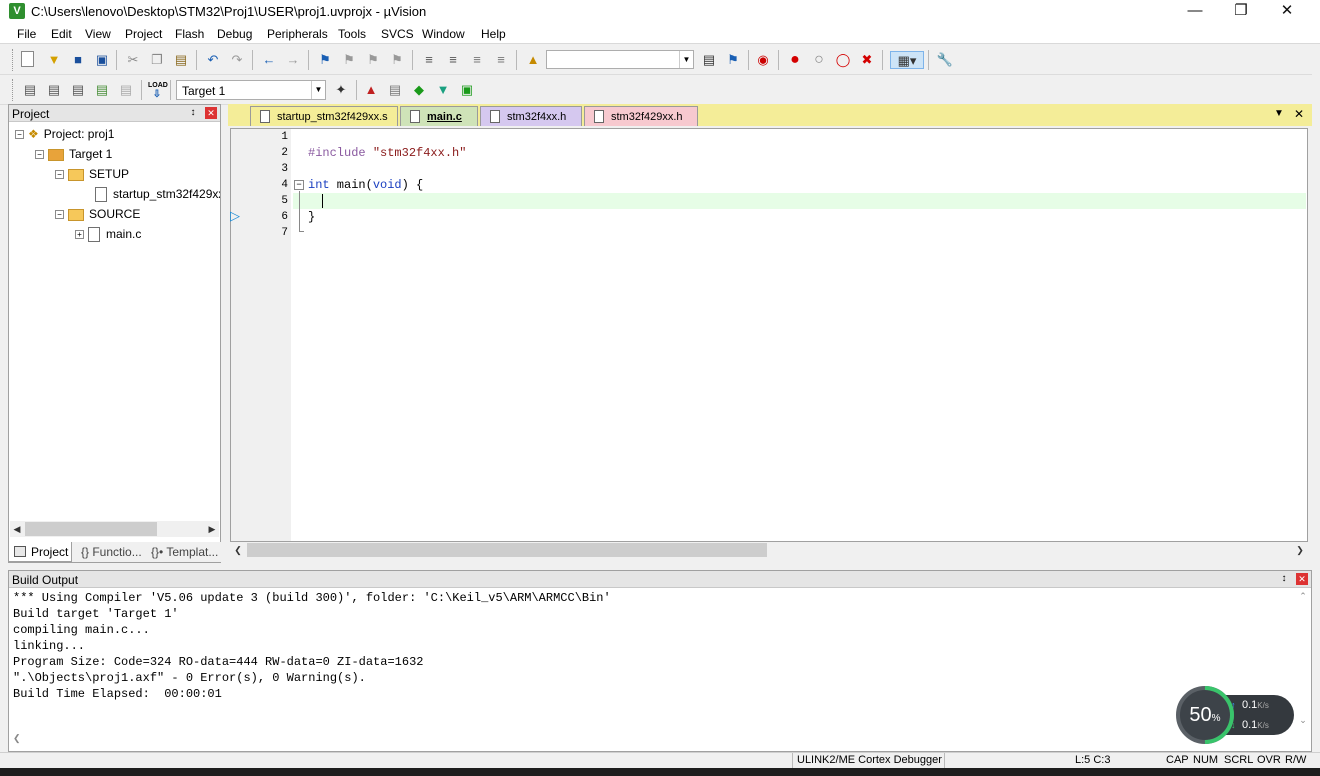 This screenshot has height=776, width=1320. What do you see at coordinates (26, 34) in the screenshot?
I see `menu-file: File` at bounding box center [26, 34].